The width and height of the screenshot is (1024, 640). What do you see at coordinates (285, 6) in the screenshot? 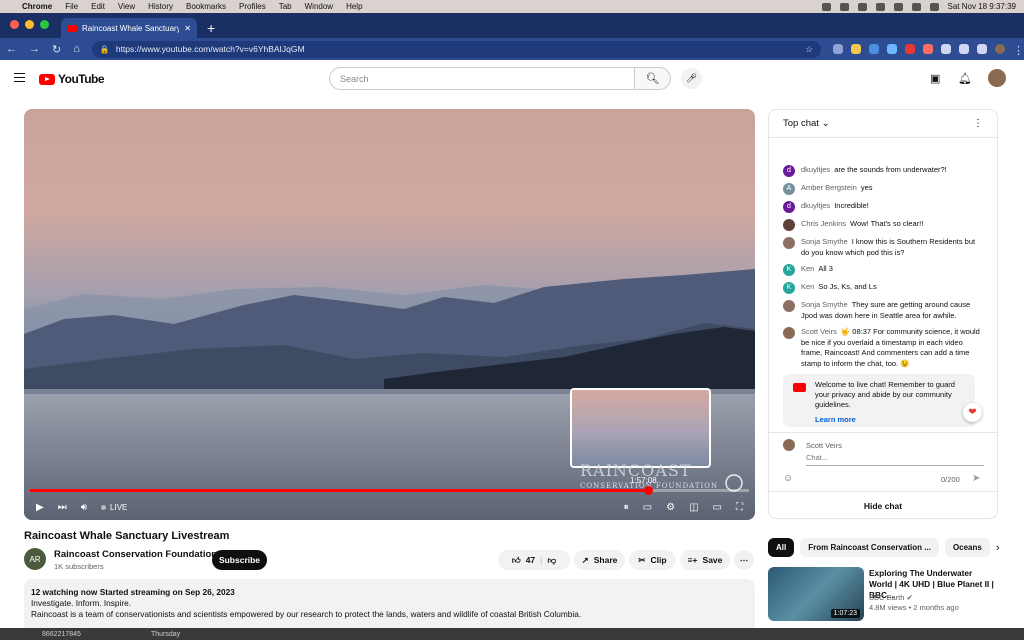
I see `menu-tab: Tab` at bounding box center [285, 6].